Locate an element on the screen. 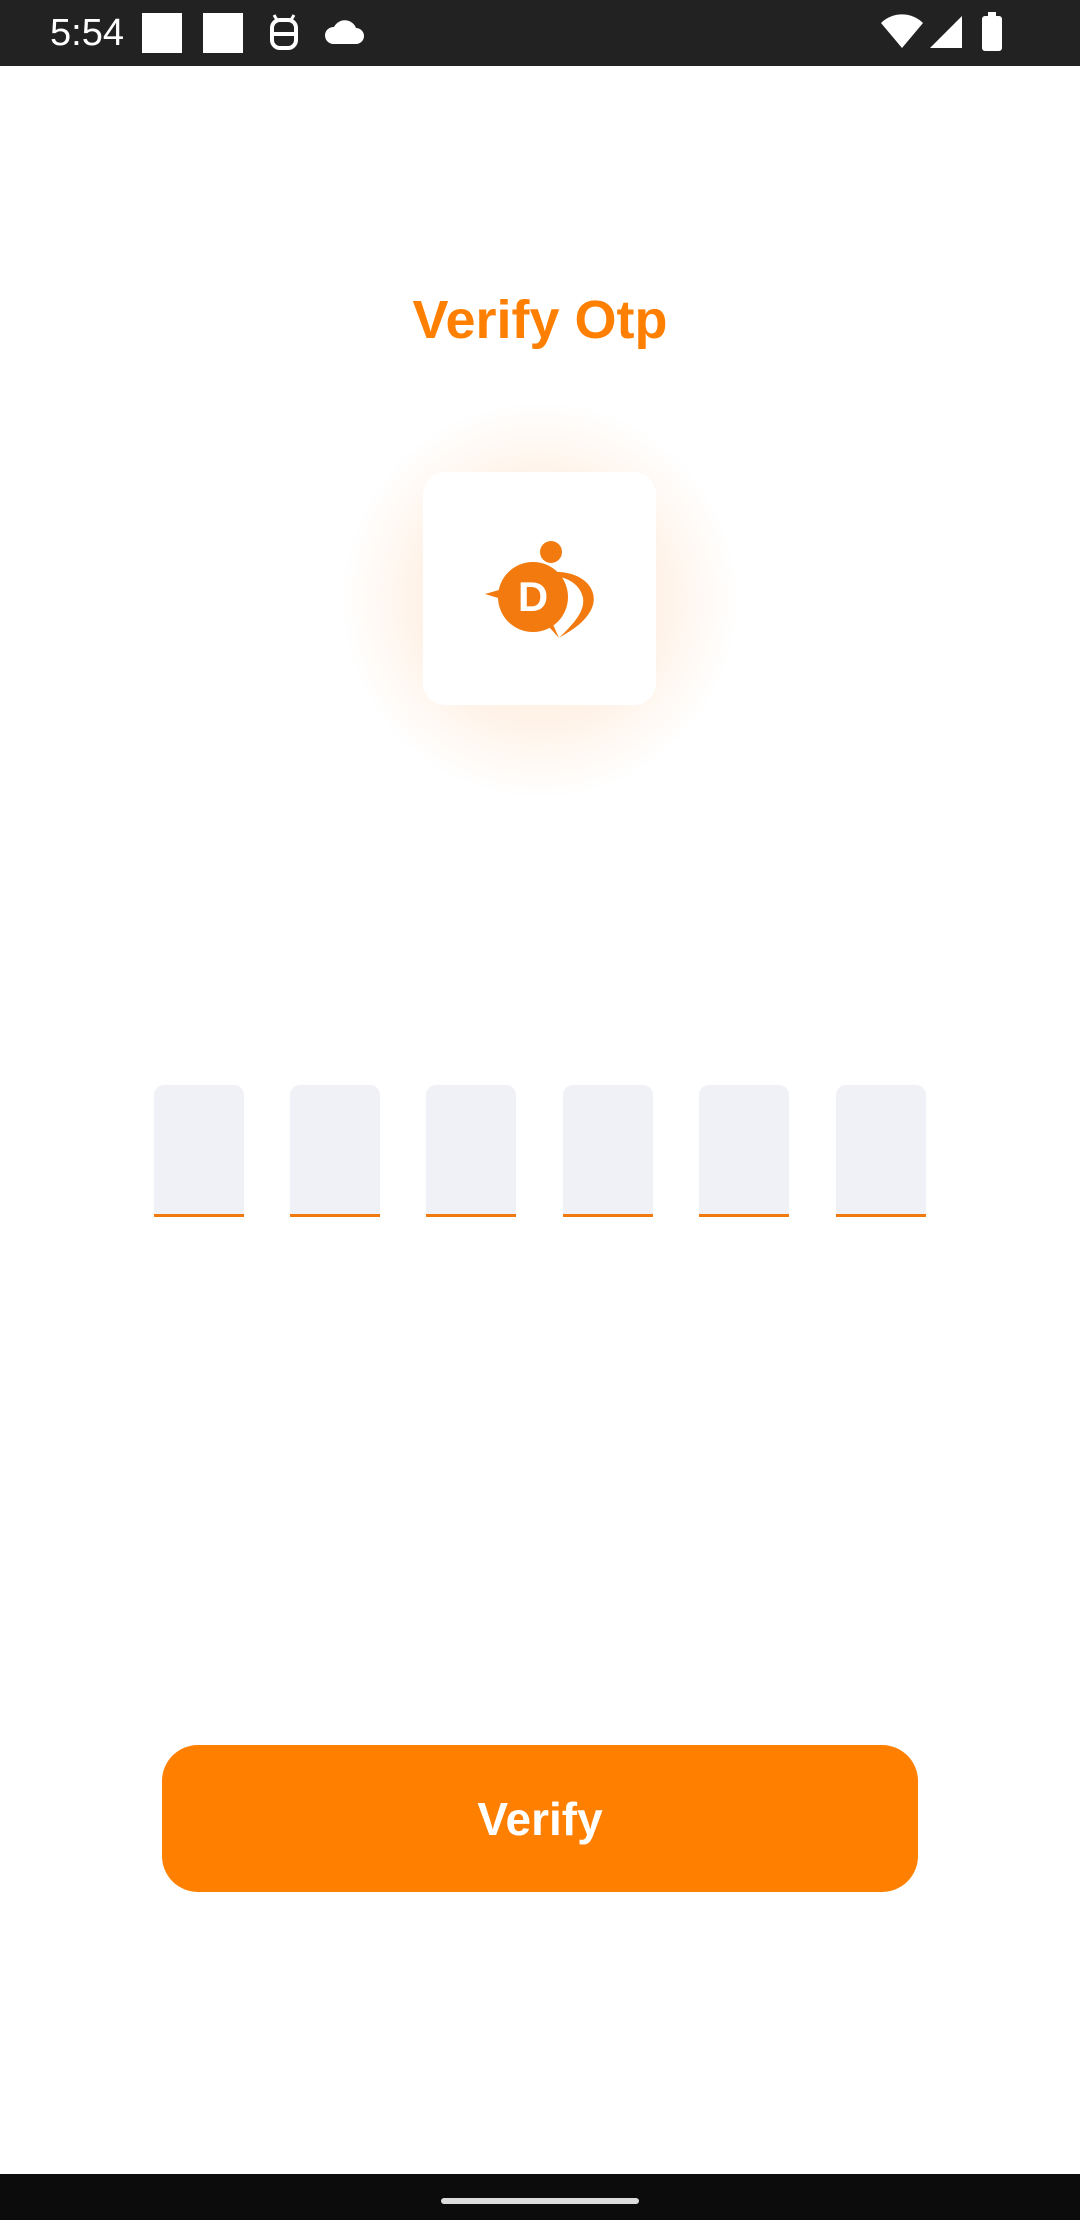  verify-button: Verify is located at coordinates (540, 1818).